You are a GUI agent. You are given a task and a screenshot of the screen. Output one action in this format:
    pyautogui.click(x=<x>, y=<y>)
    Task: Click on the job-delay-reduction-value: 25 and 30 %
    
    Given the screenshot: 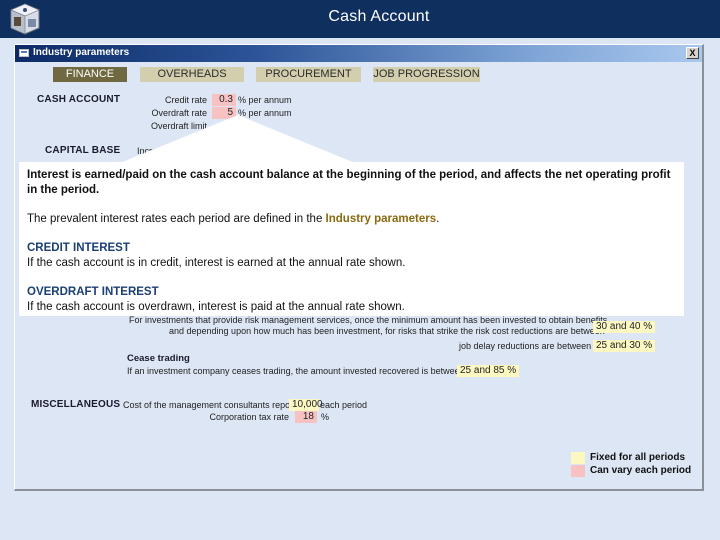 What is the action you would take?
    pyautogui.click(x=624, y=346)
    